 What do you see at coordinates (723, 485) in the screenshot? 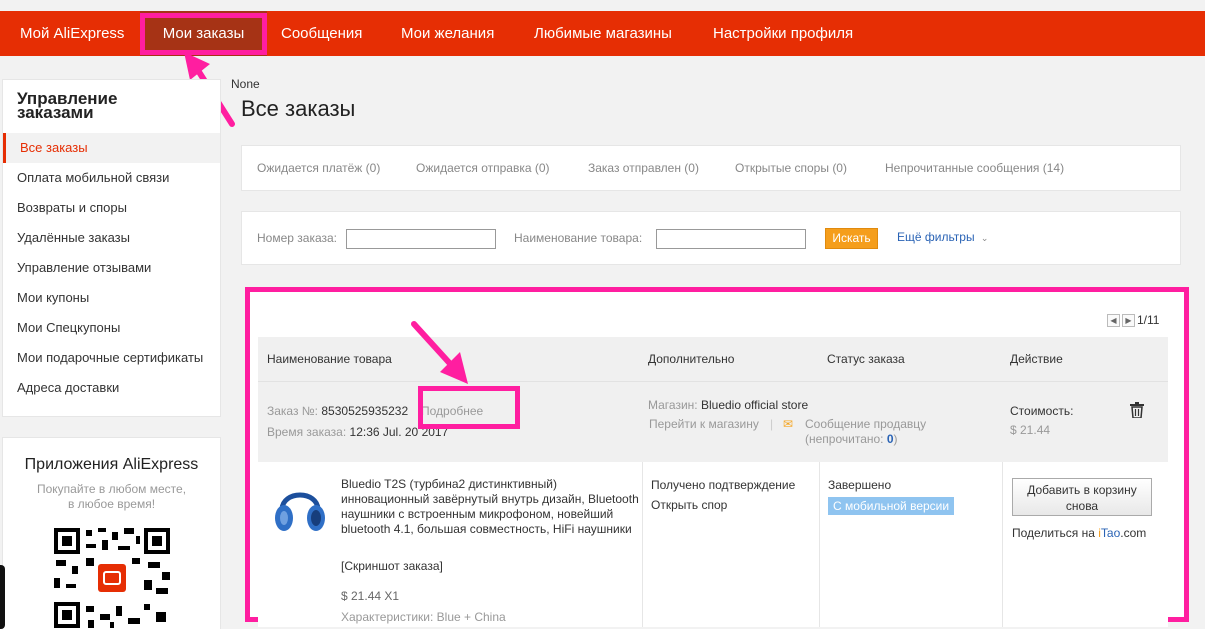
I see `confirmation-status: Получено подтверждение` at bounding box center [723, 485].